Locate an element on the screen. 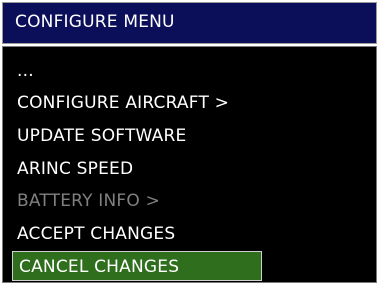 This screenshot has height=285, width=381. menu-item-battery-info: BATTERY INFO > is located at coordinates (89, 201).